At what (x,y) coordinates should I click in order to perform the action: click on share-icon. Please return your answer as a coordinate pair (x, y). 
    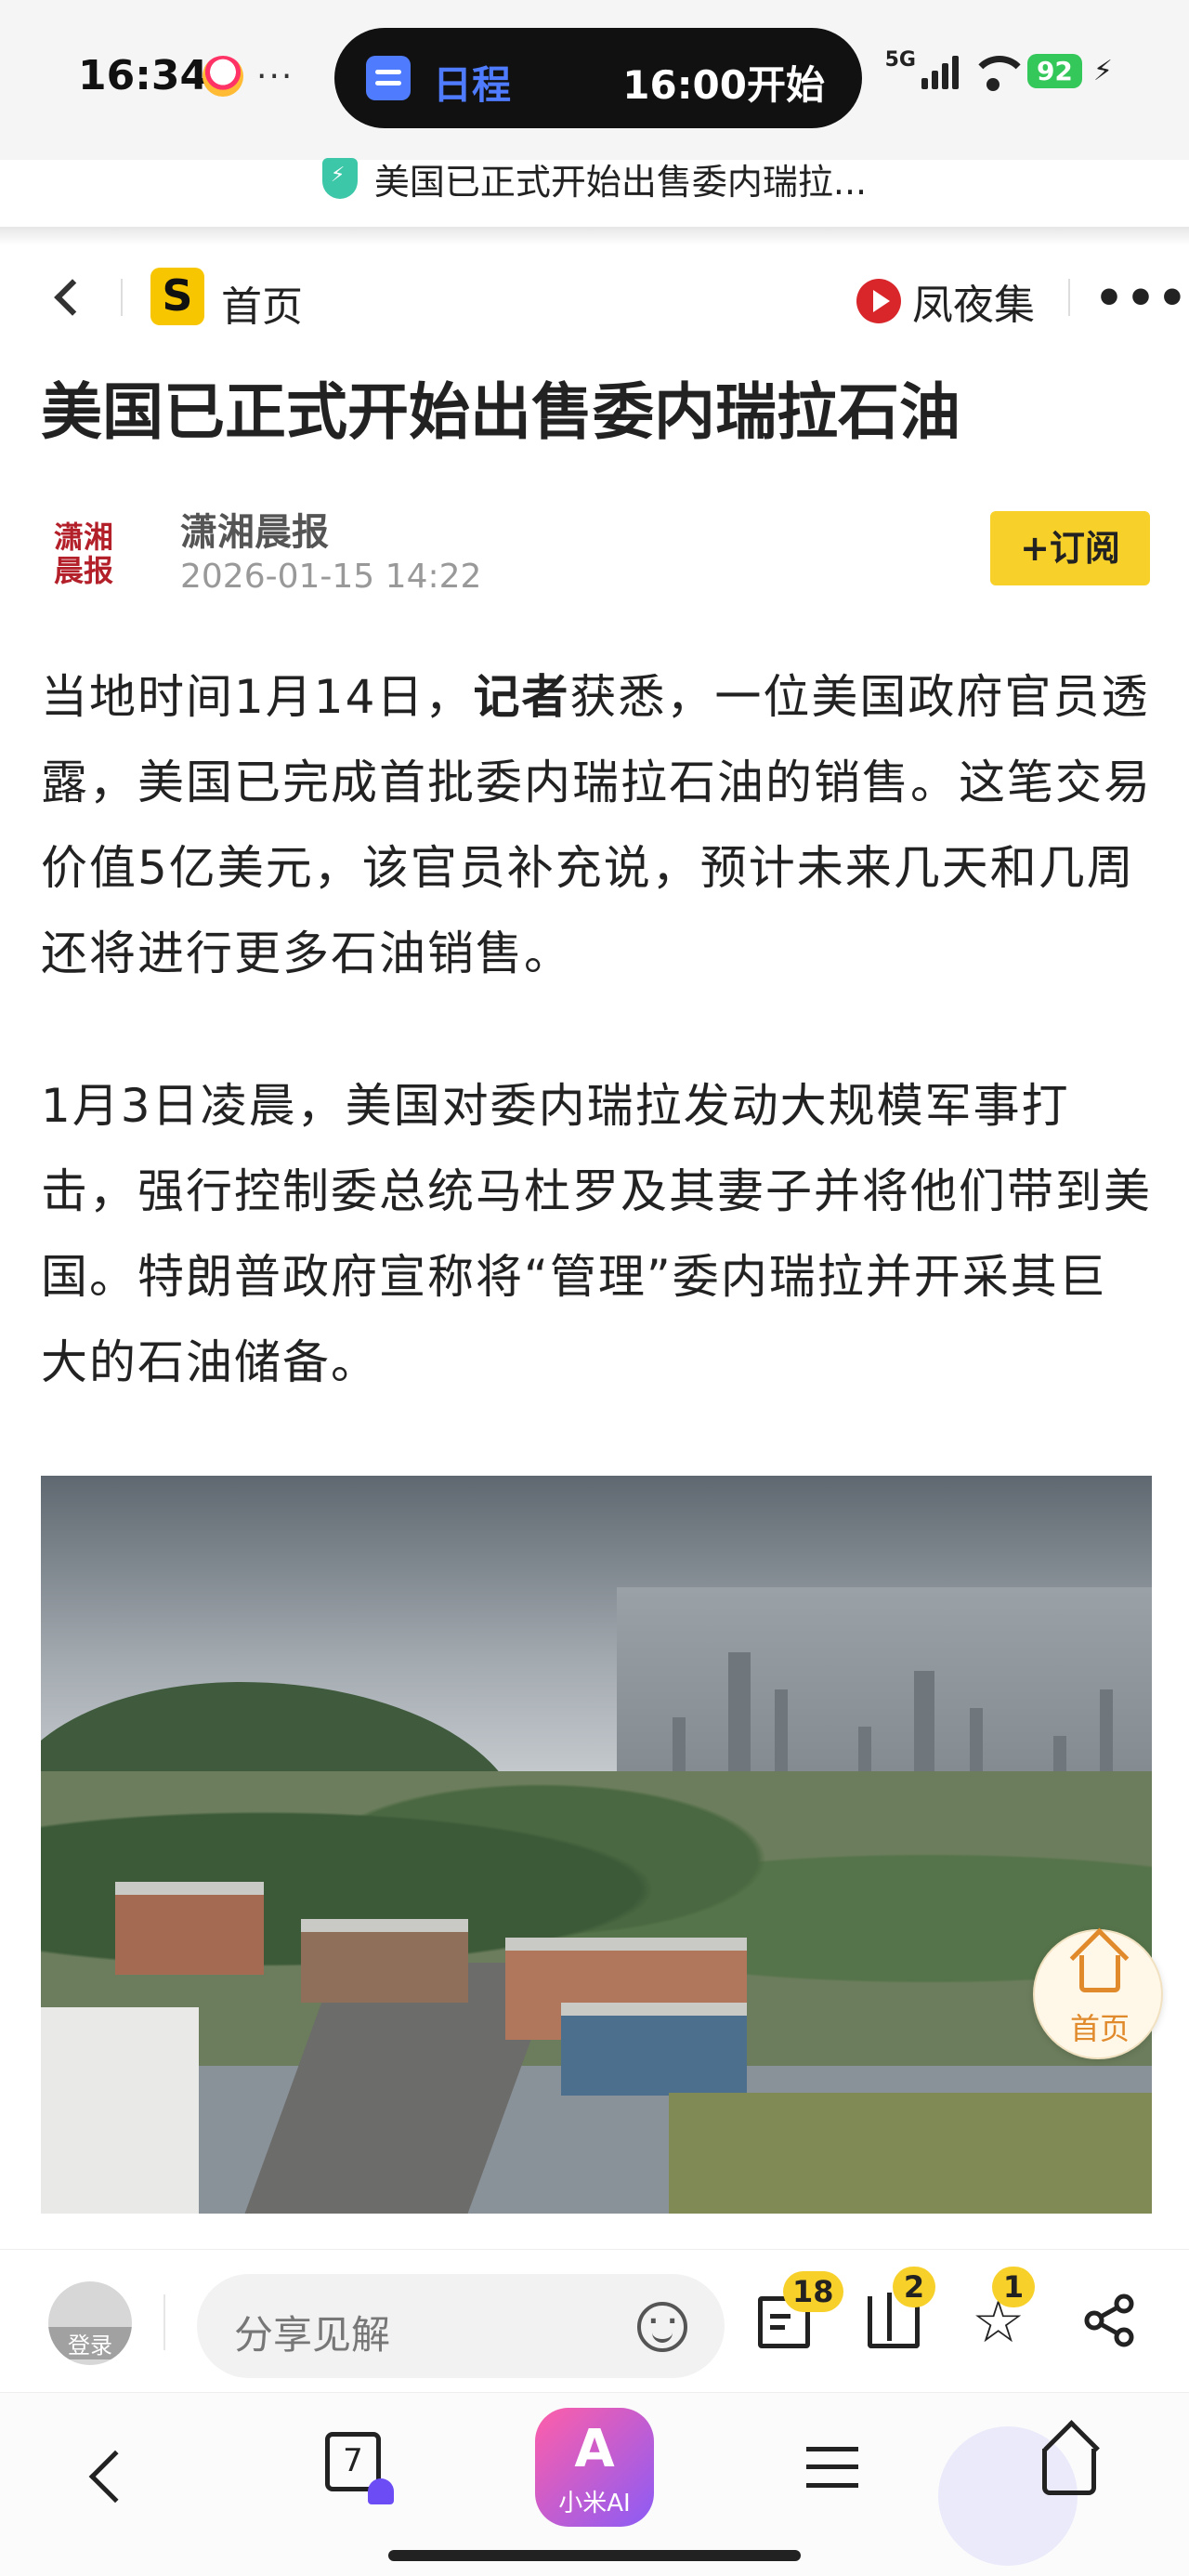
    Looking at the image, I should click on (1109, 2320).